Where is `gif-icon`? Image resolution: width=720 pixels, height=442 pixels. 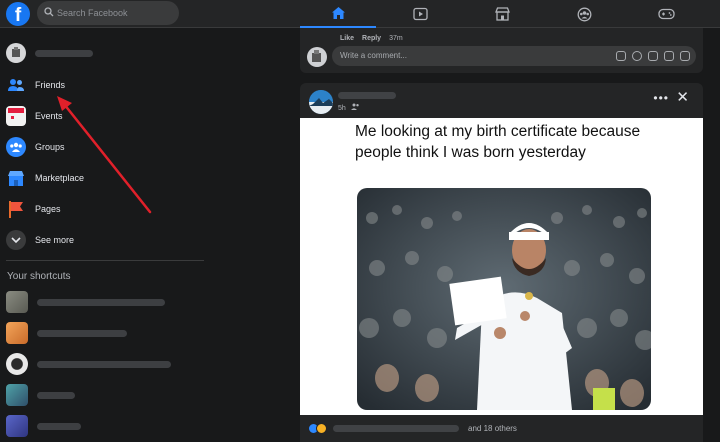
gif-icon is located at coordinates (669, 56).